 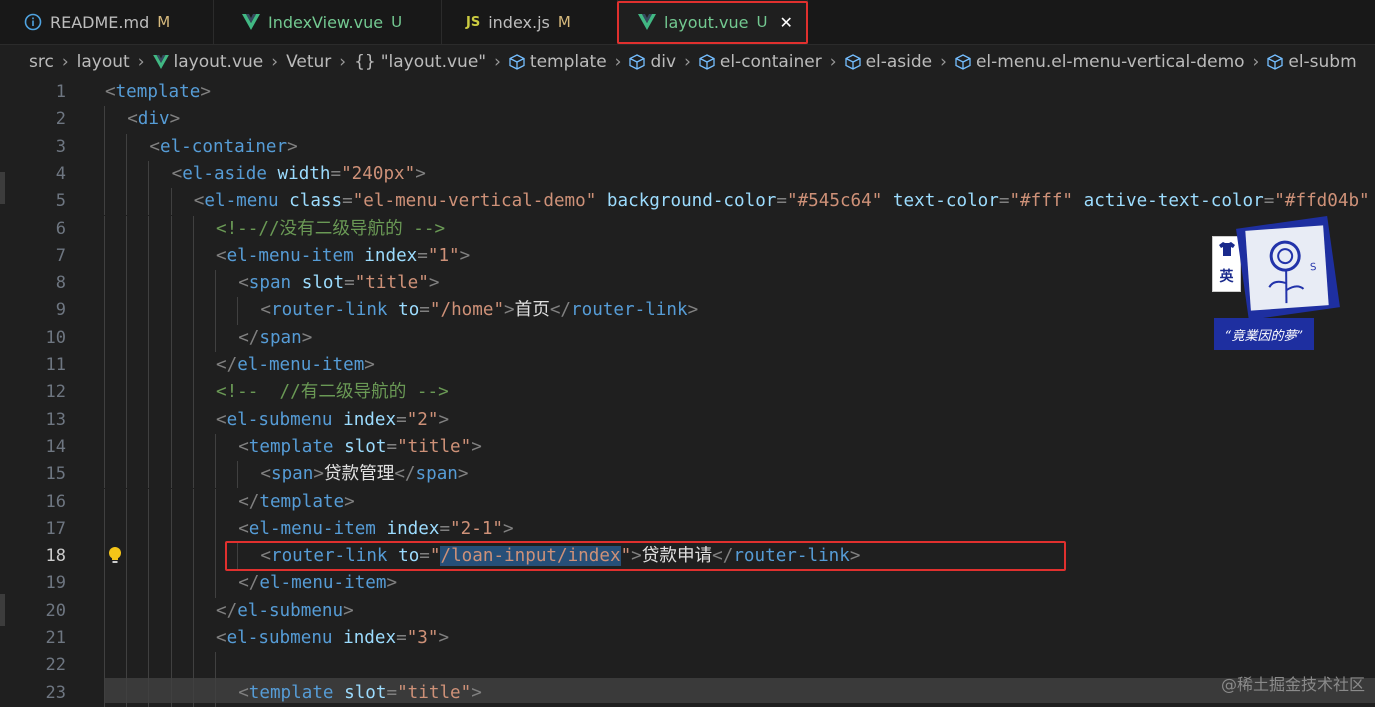 I want to click on code-line: 14 <template slot="title">, so click(x=687, y=447).